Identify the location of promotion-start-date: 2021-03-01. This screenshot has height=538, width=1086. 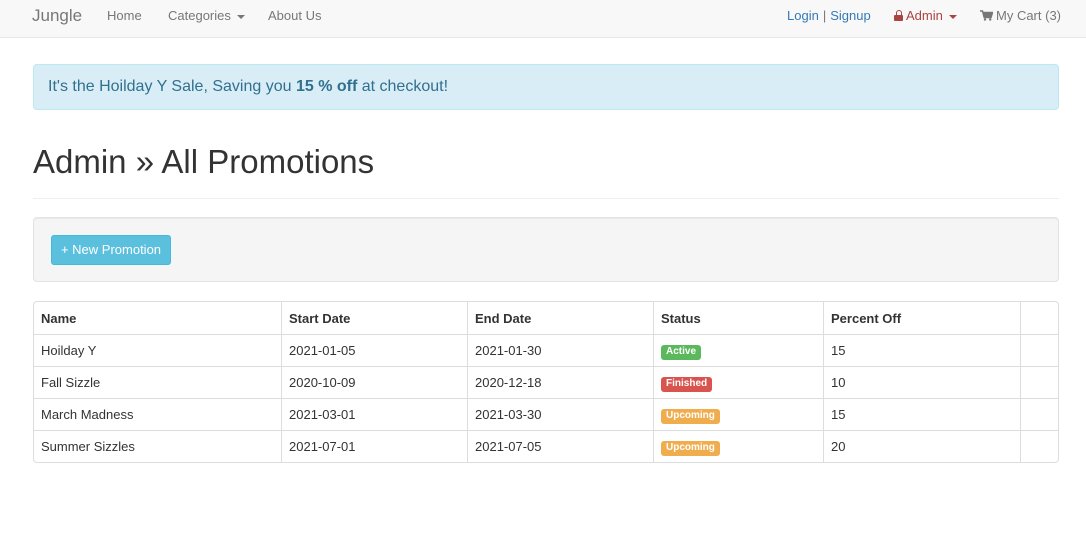
(375, 414).